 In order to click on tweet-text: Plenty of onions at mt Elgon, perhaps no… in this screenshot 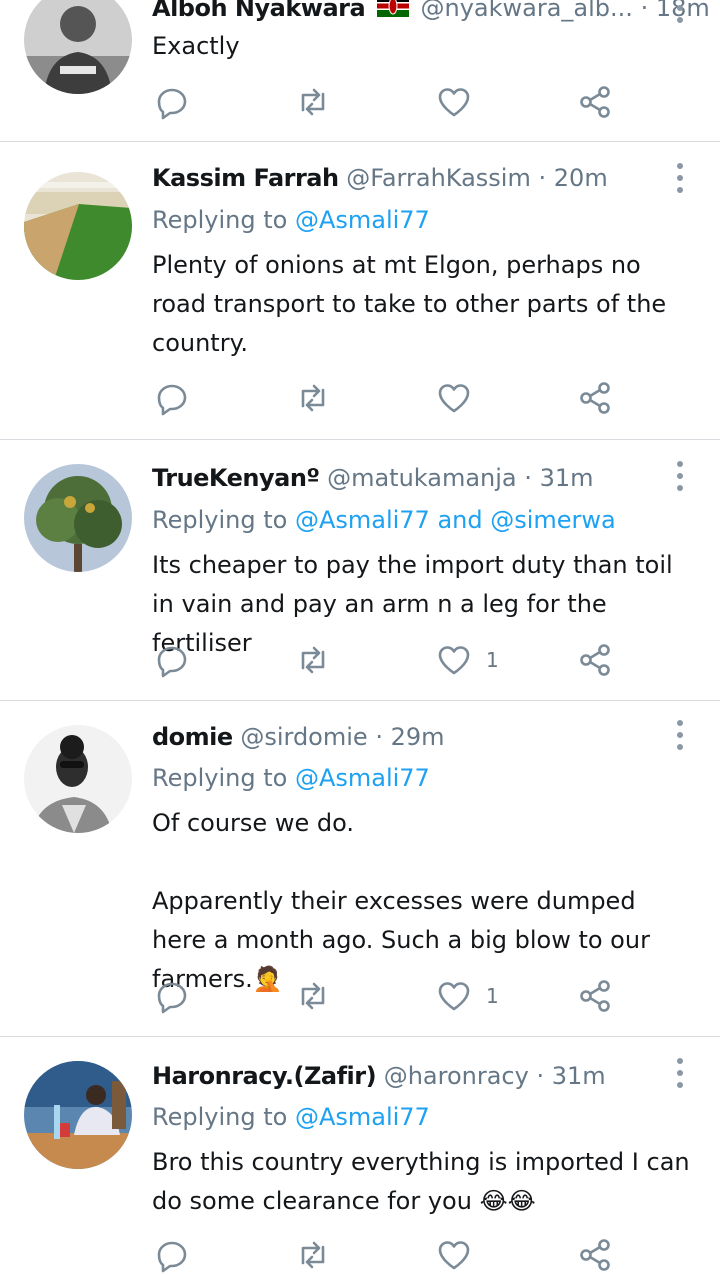, I will do `click(422, 304)`.